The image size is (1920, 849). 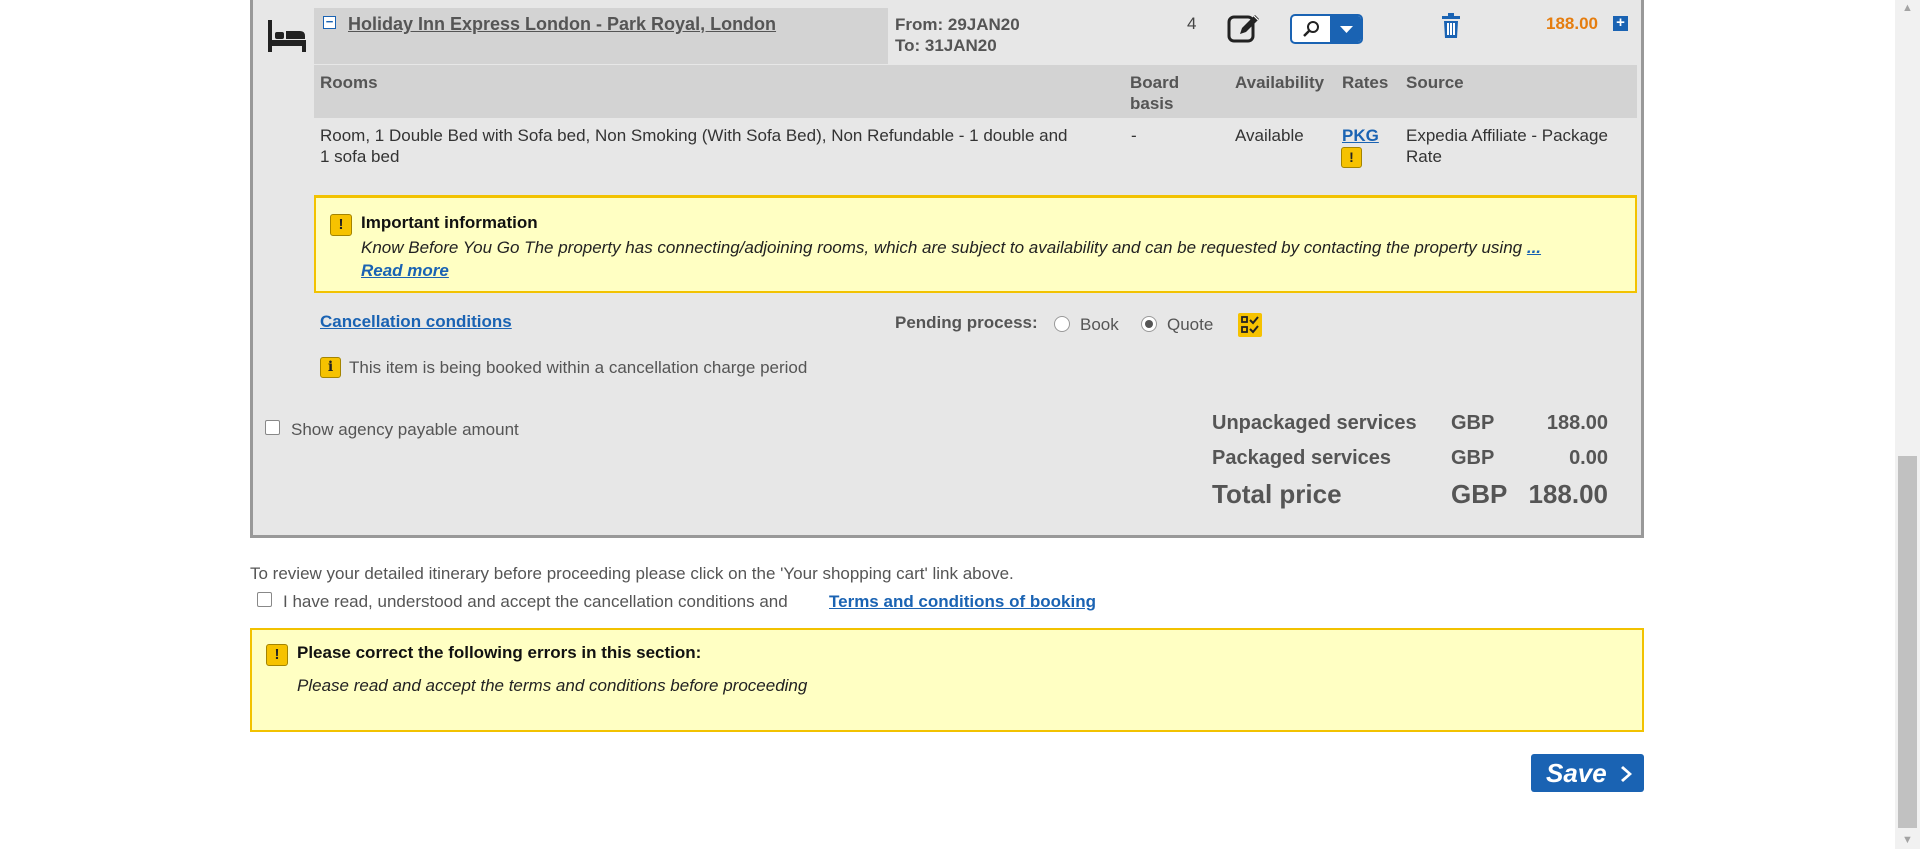 I want to click on info-icon: i, so click(x=330, y=367).